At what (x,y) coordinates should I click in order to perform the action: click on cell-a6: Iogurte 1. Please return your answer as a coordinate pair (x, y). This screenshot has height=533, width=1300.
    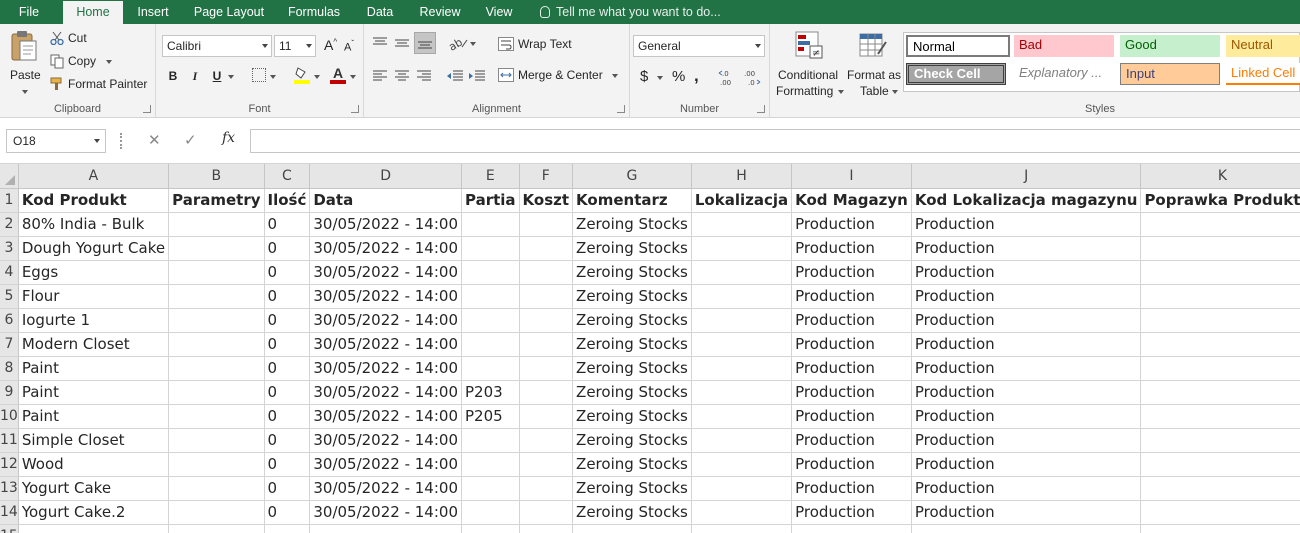
    Looking at the image, I should click on (94, 320).